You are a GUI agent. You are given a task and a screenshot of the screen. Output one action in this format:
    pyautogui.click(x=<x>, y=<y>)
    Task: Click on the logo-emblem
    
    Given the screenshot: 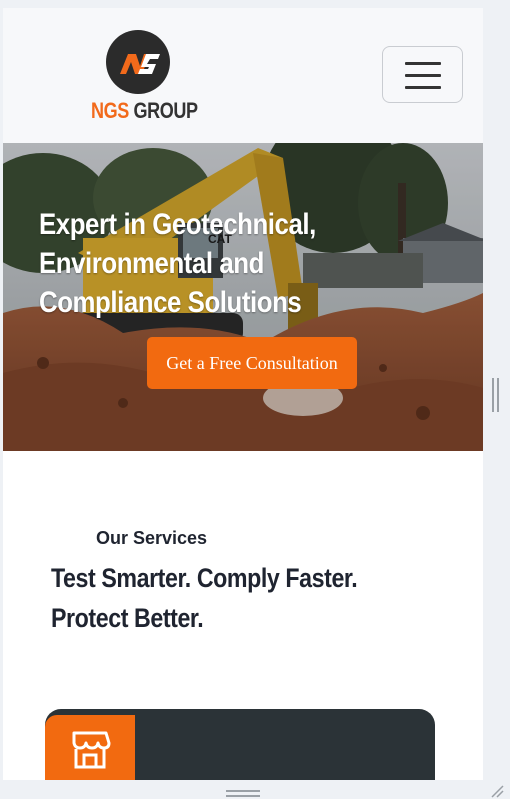 What is the action you would take?
    pyautogui.click(x=138, y=62)
    